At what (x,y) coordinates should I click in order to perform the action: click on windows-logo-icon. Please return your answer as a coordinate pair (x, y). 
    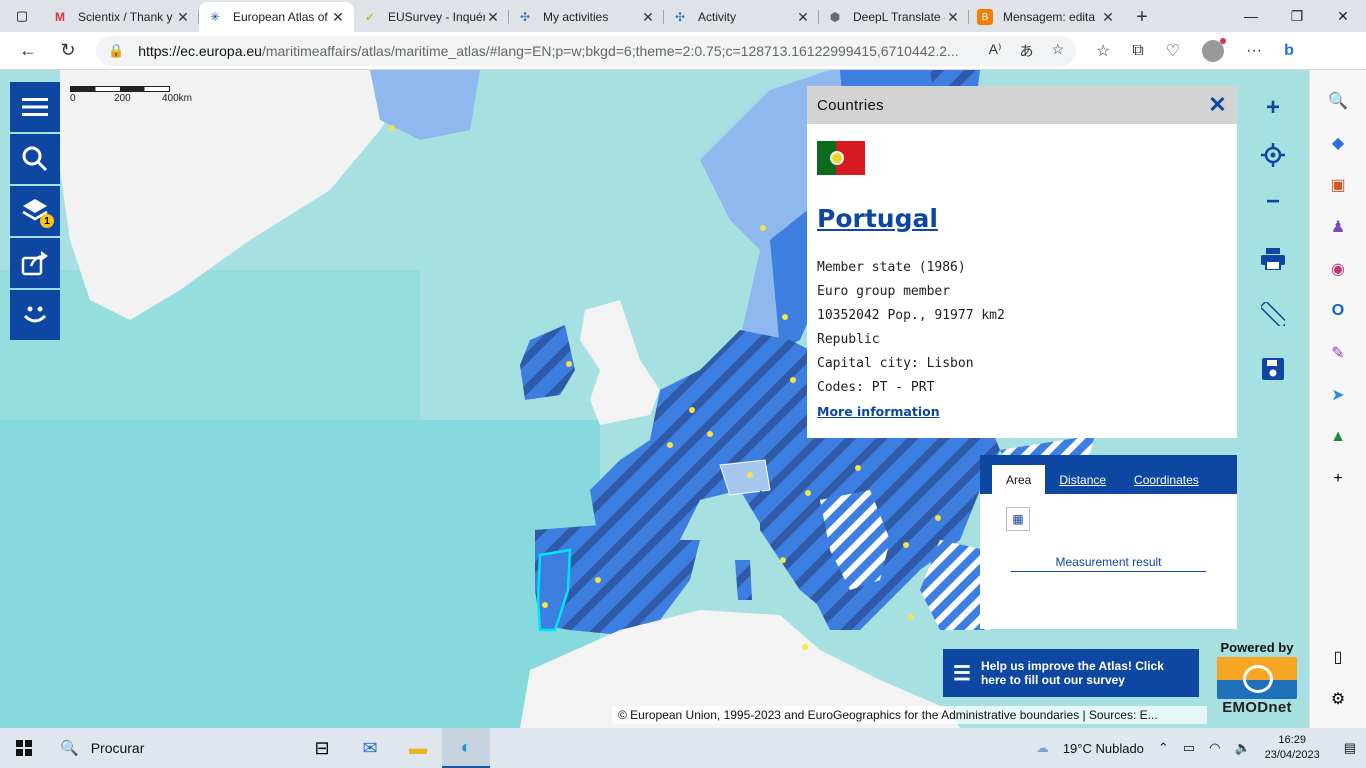
    Looking at the image, I should click on (24, 748).